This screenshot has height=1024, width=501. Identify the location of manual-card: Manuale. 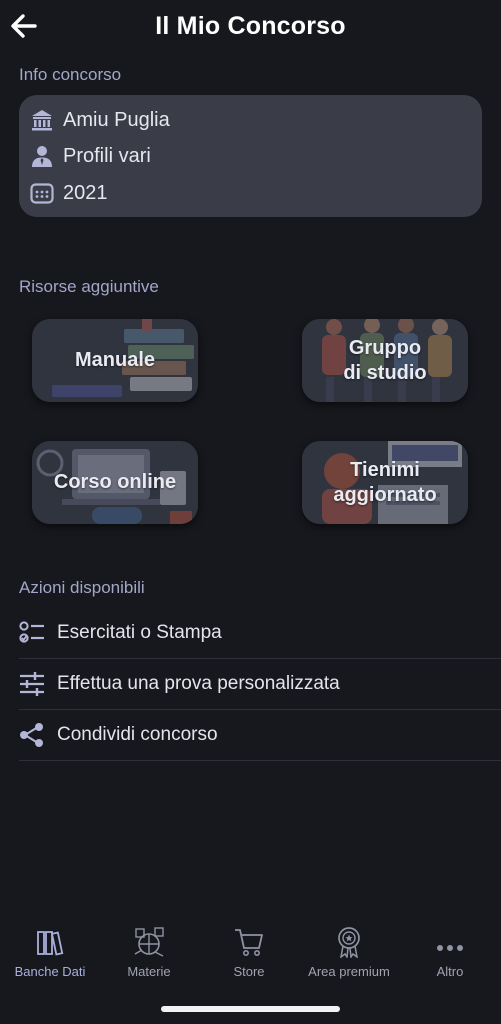
(115, 360).